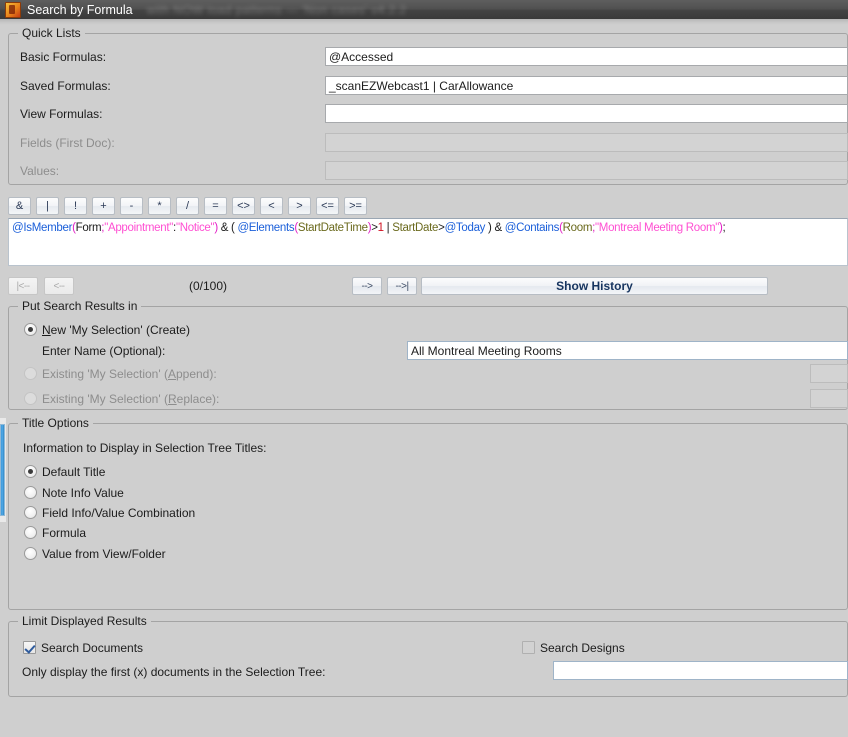 The width and height of the screenshot is (848, 737). What do you see at coordinates (131, 206) in the screenshot?
I see `operator-button-: -` at bounding box center [131, 206].